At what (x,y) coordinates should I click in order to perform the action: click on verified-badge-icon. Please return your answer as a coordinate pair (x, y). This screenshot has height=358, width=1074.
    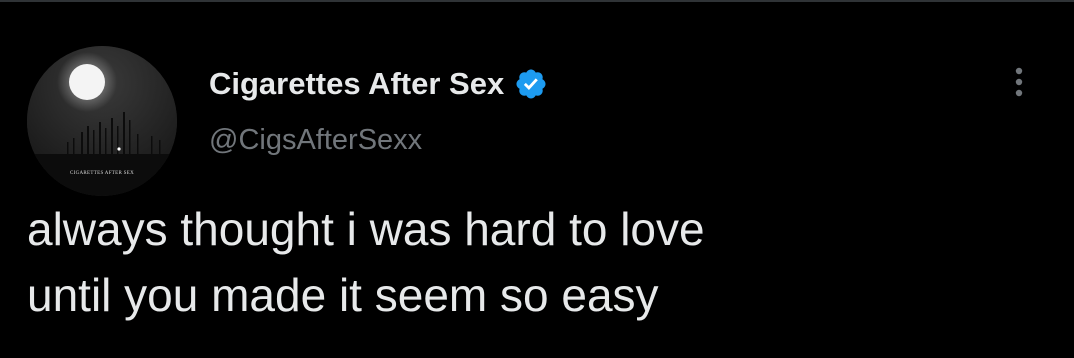
    Looking at the image, I should click on (531, 84).